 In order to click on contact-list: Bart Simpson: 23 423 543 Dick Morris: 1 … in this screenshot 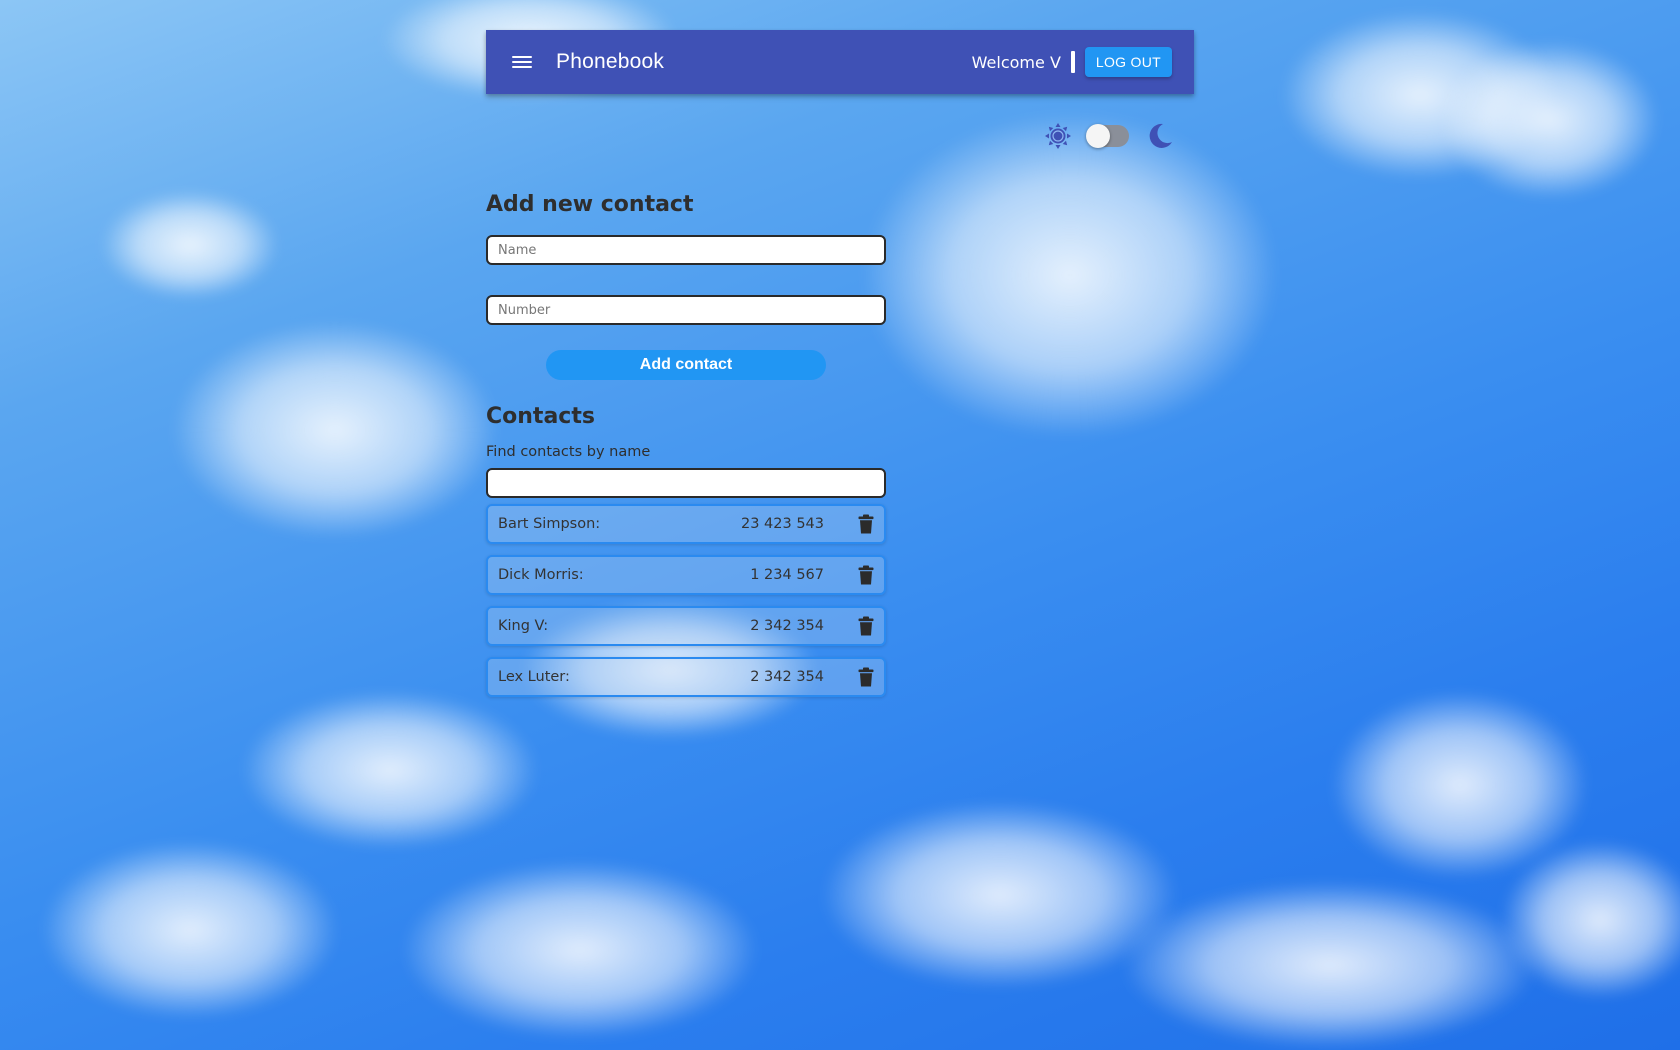, I will do `click(686, 606)`.